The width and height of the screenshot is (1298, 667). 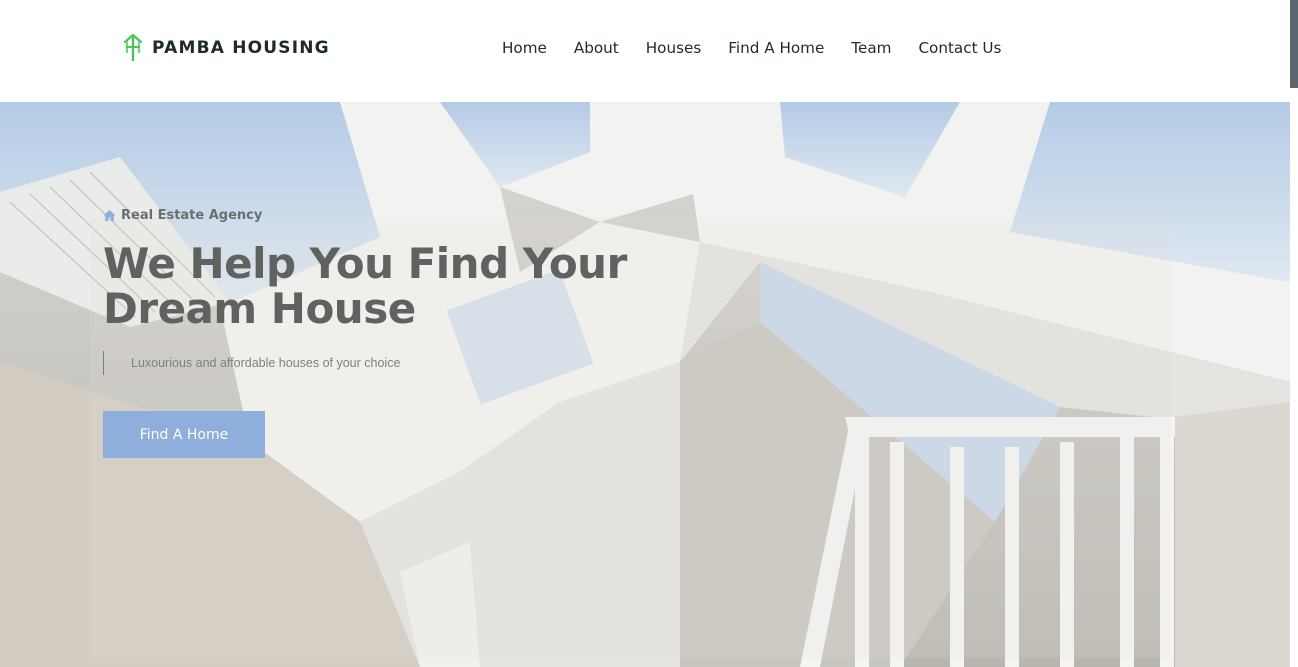 What do you see at coordinates (674, 48) in the screenshot?
I see `nav-houses: Houses` at bounding box center [674, 48].